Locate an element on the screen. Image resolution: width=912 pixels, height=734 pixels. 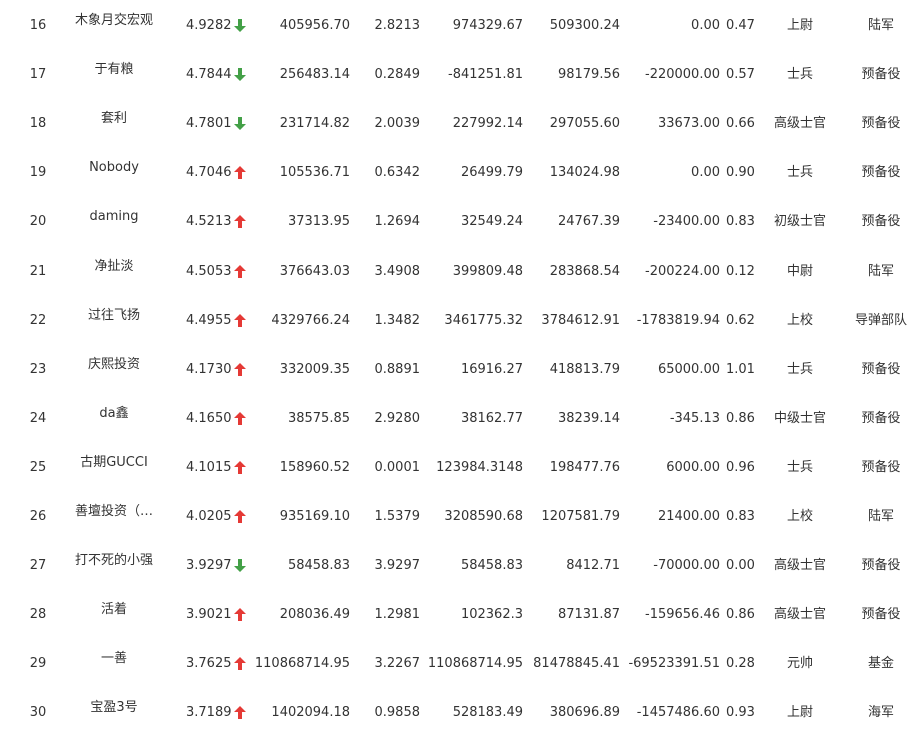
value-1-cell: 38575.85 is located at coordinates (318, 418).